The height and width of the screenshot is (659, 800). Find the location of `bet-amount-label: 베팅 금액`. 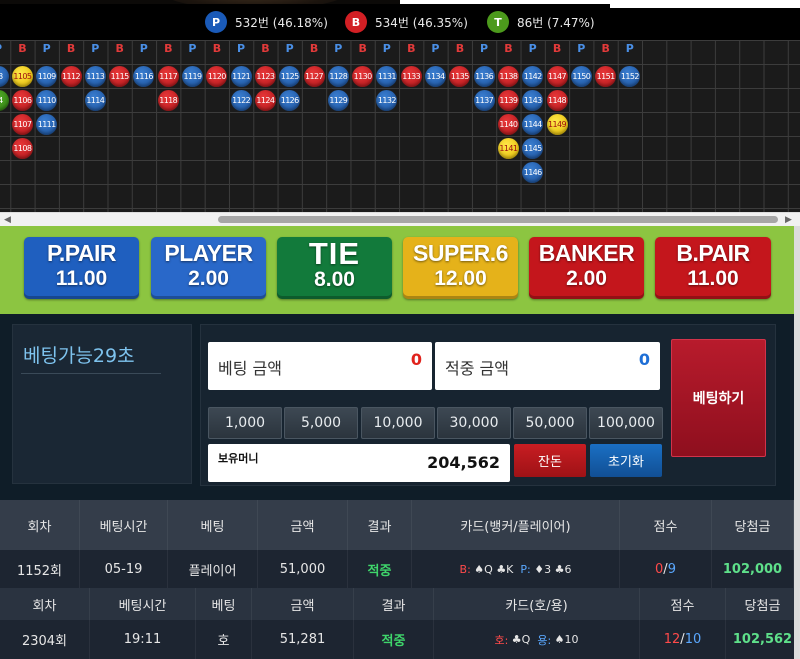

bet-amount-label: 베팅 금액 is located at coordinates (250, 368).